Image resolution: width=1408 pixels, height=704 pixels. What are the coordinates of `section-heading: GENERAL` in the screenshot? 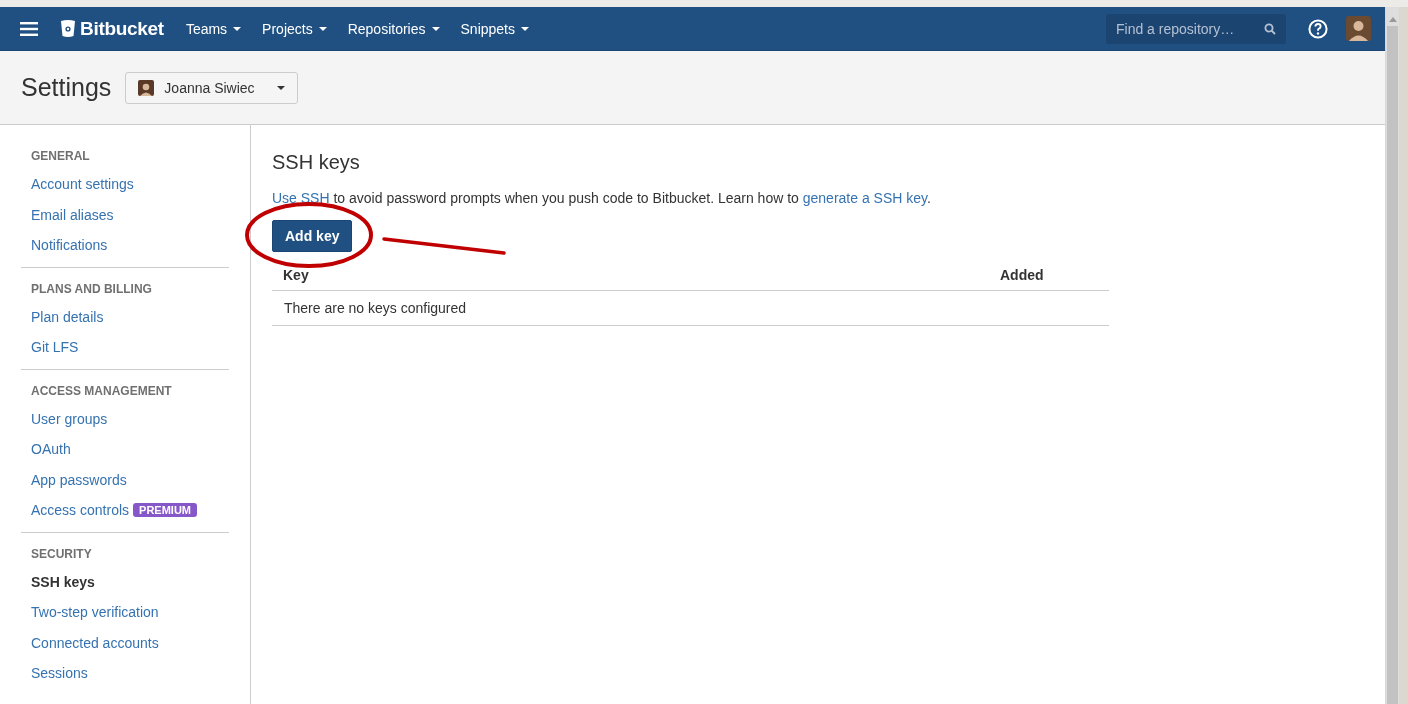 It's located at (60, 156).